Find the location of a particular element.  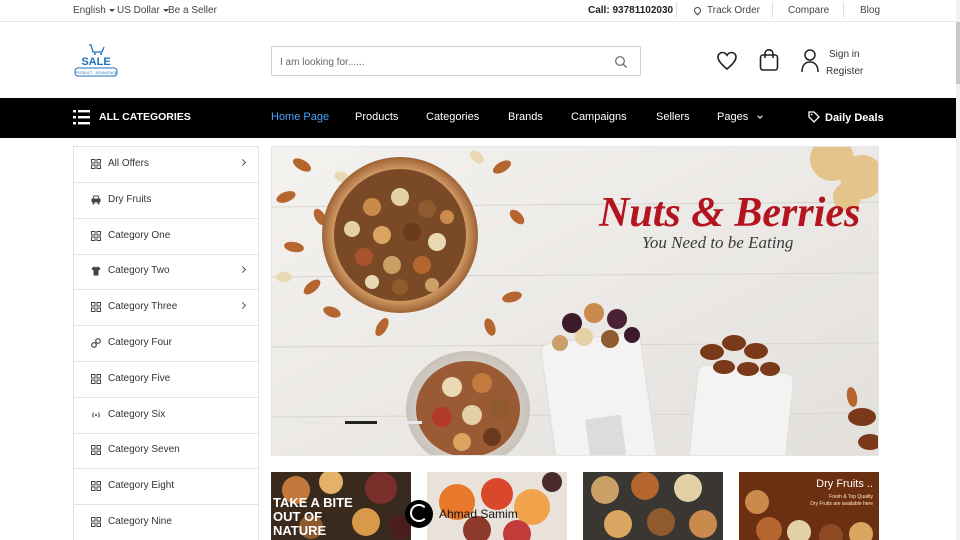

search-input is located at coordinates (440, 62).